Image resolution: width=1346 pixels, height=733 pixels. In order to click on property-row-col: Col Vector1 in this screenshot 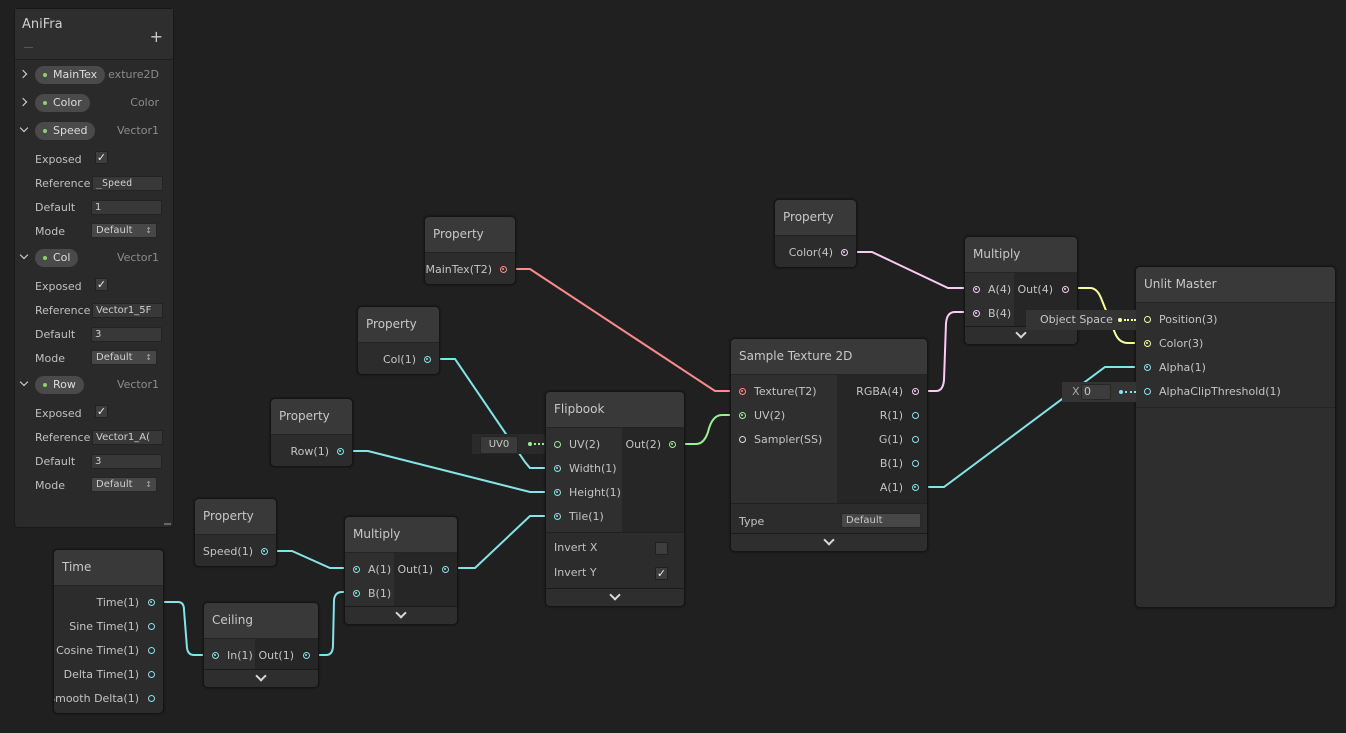, I will do `click(94, 258)`.